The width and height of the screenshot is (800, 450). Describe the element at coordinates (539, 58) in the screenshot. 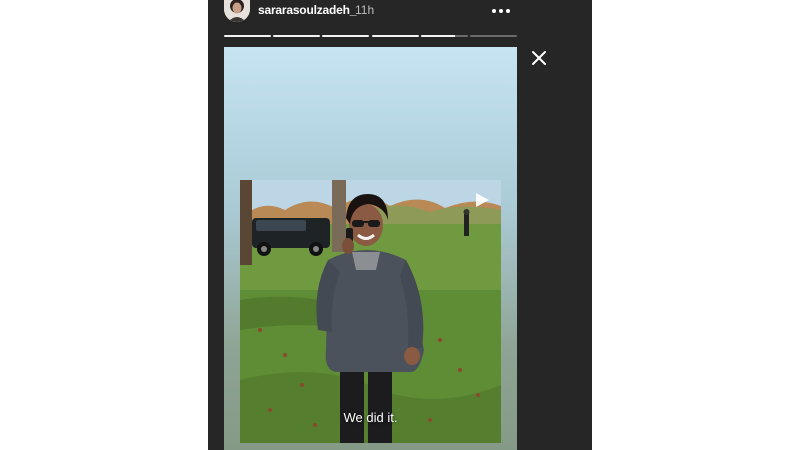

I see `close-icon` at that location.